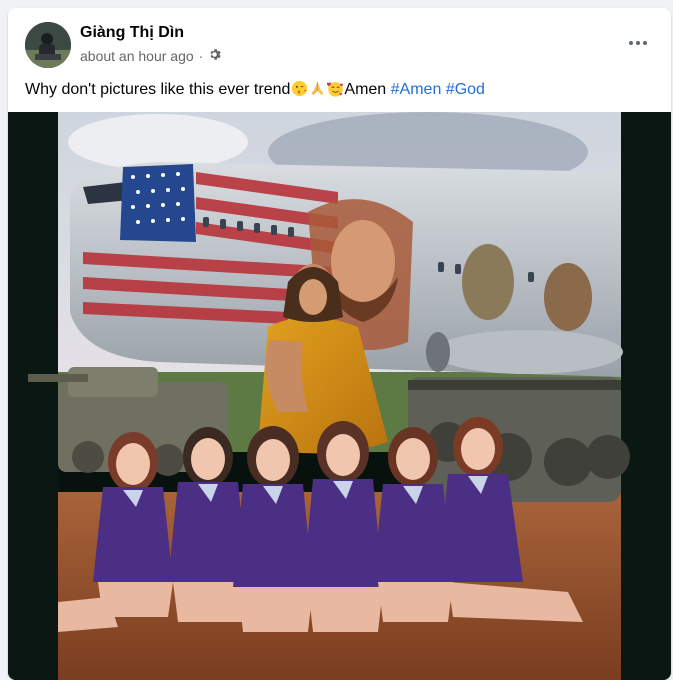 Image resolution: width=673 pixels, height=680 pixels. What do you see at coordinates (137, 56) in the screenshot?
I see `post-timestamp: about an hour ago` at bounding box center [137, 56].